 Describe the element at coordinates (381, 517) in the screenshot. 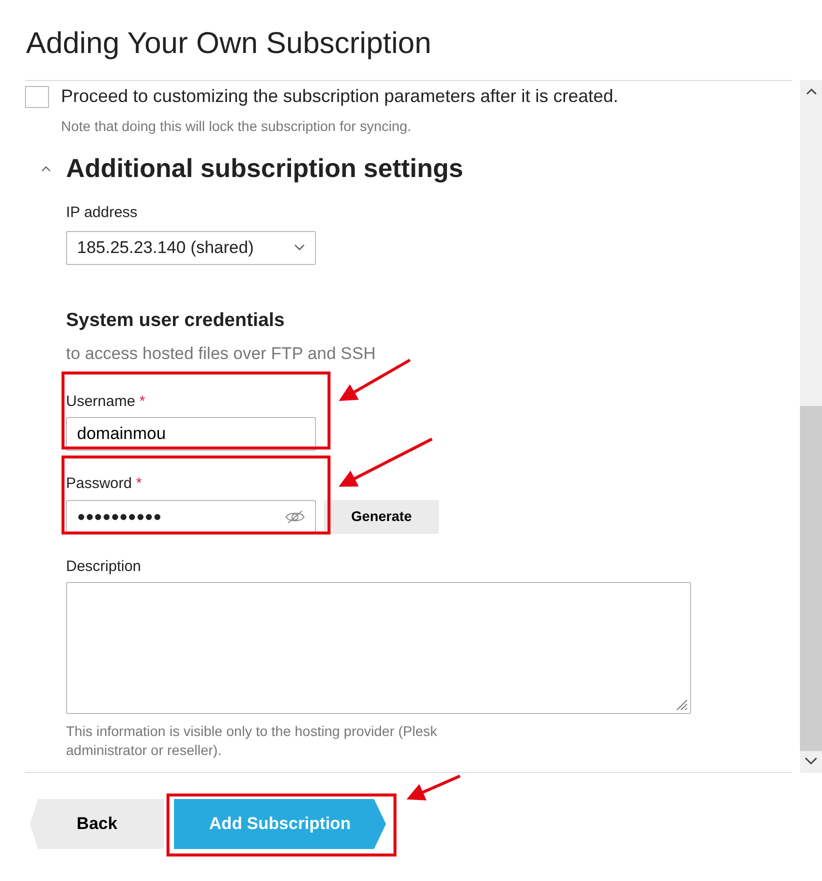

I see `generate-button: Generate` at that location.